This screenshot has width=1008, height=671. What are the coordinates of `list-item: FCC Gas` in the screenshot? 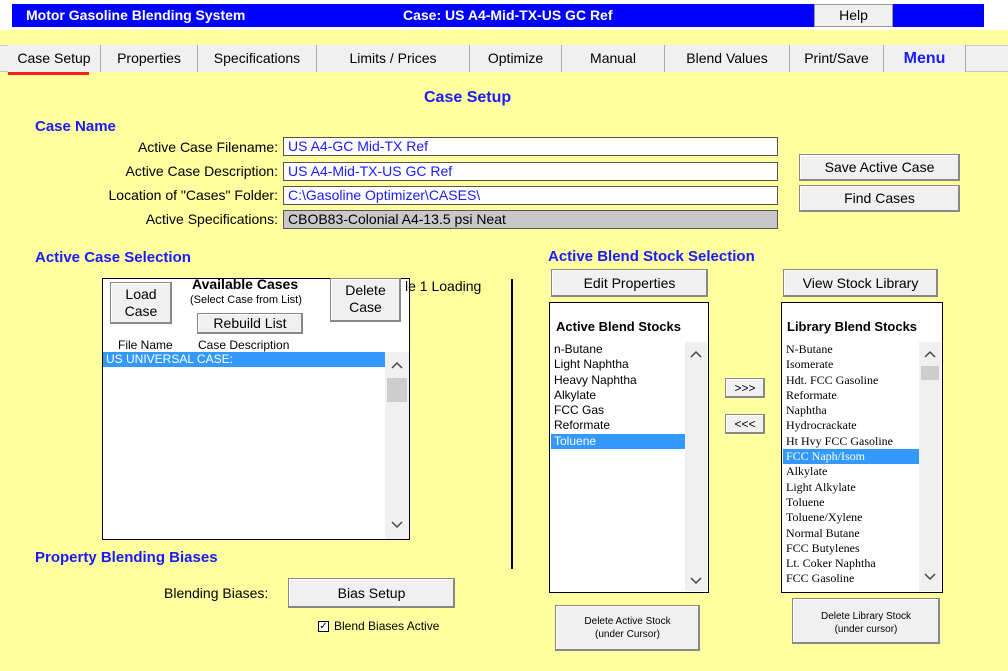 It's located at (618, 410).